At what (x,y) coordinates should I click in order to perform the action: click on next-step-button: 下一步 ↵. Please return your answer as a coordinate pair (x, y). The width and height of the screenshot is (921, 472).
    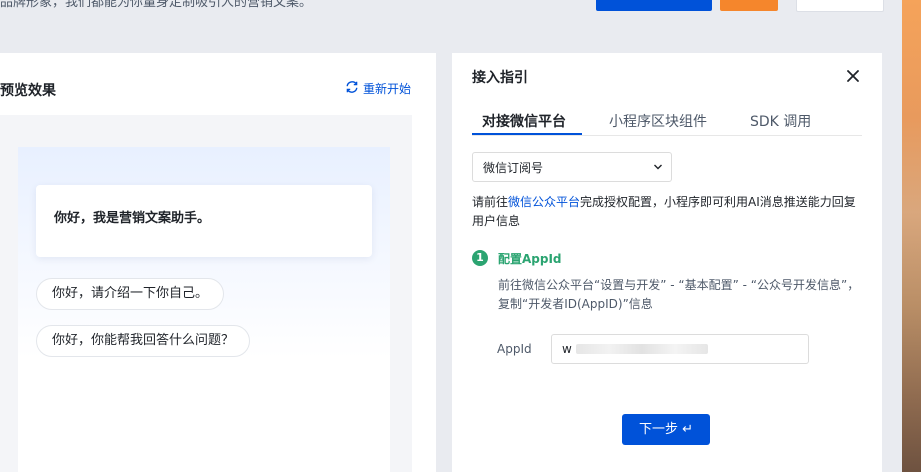
    Looking at the image, I should click on (666, 429).